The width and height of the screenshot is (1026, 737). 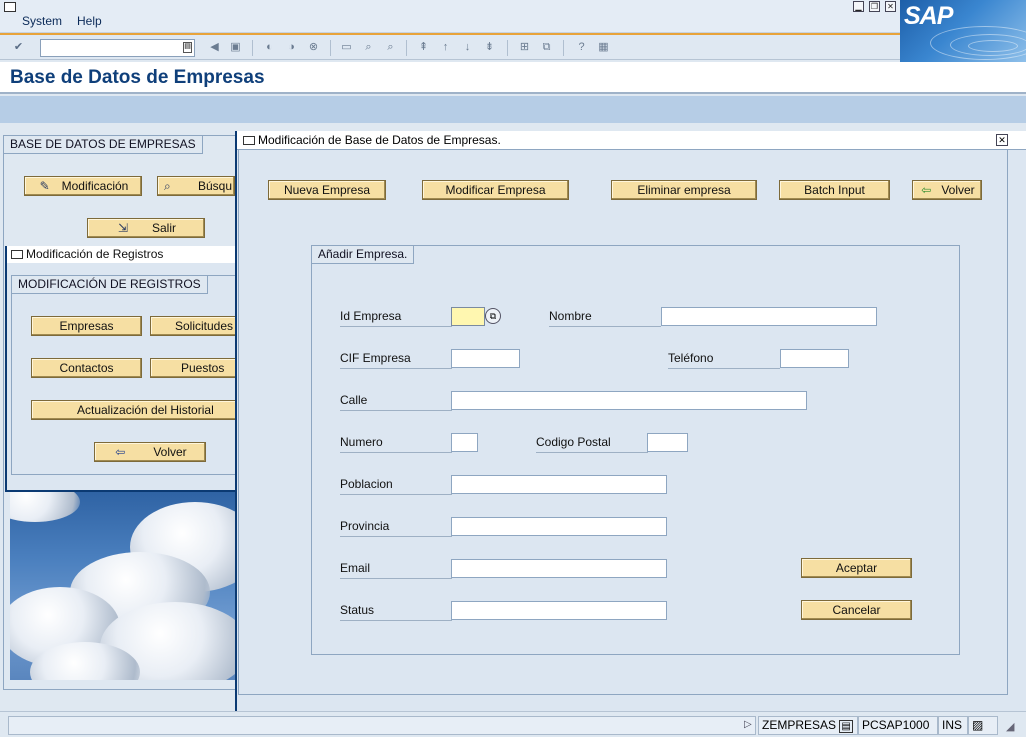 What do you see at coordinates (513, 16) in the screenshot?
I see `menu-bar: System Help ▁ ❐ ✕` at bounding box center [513, 16].